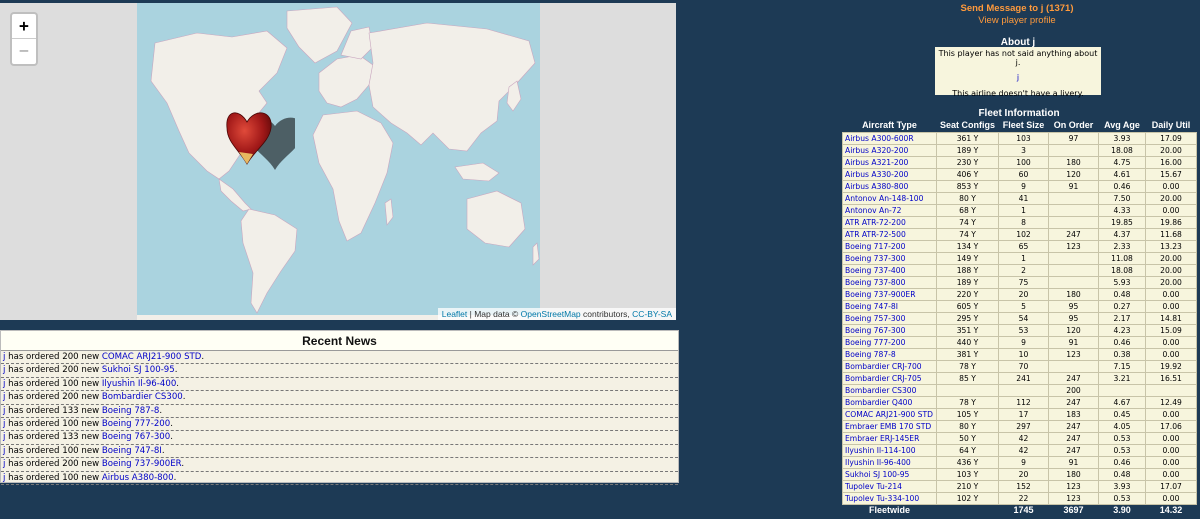  I want to click on fleet-cell: 220 Y, so click(967, 294).